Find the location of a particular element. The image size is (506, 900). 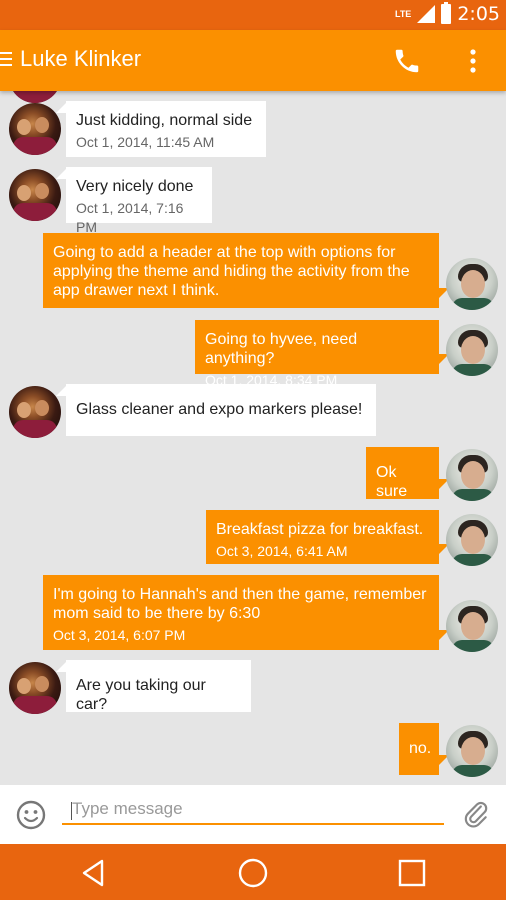

message-text: no. is located at coordinates (420, 748).